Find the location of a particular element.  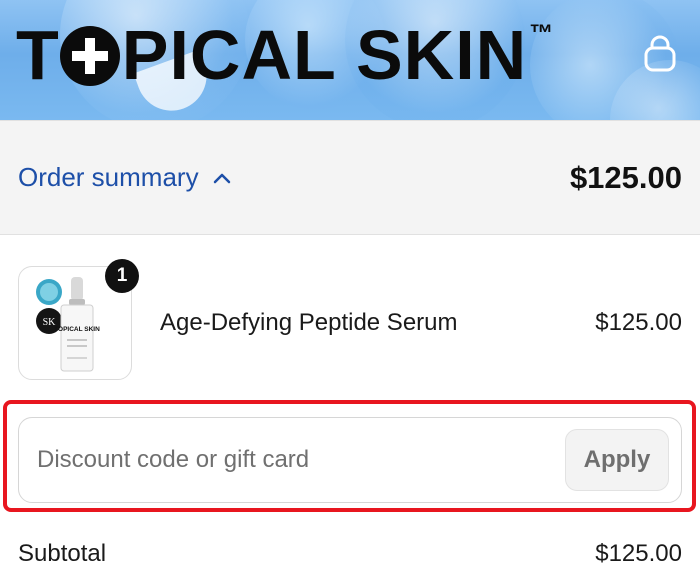

discount-code-field: Apply is located at coordinates (350, 460).